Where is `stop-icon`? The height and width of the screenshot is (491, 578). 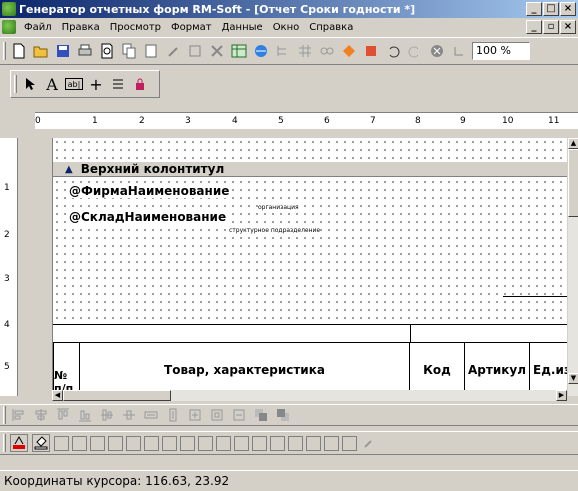 stop-icon is located at coordinates (437, 51).